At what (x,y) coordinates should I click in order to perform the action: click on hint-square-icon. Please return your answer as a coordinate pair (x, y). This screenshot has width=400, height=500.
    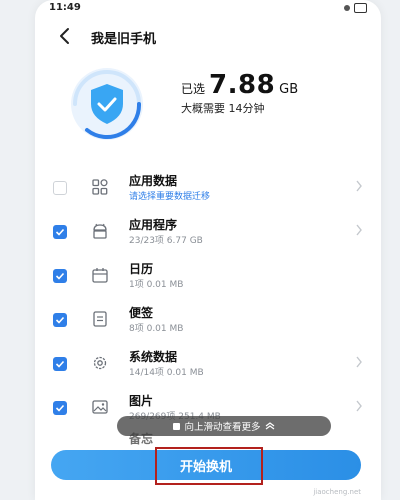
    Looking at the image, I should click on (177, 426).